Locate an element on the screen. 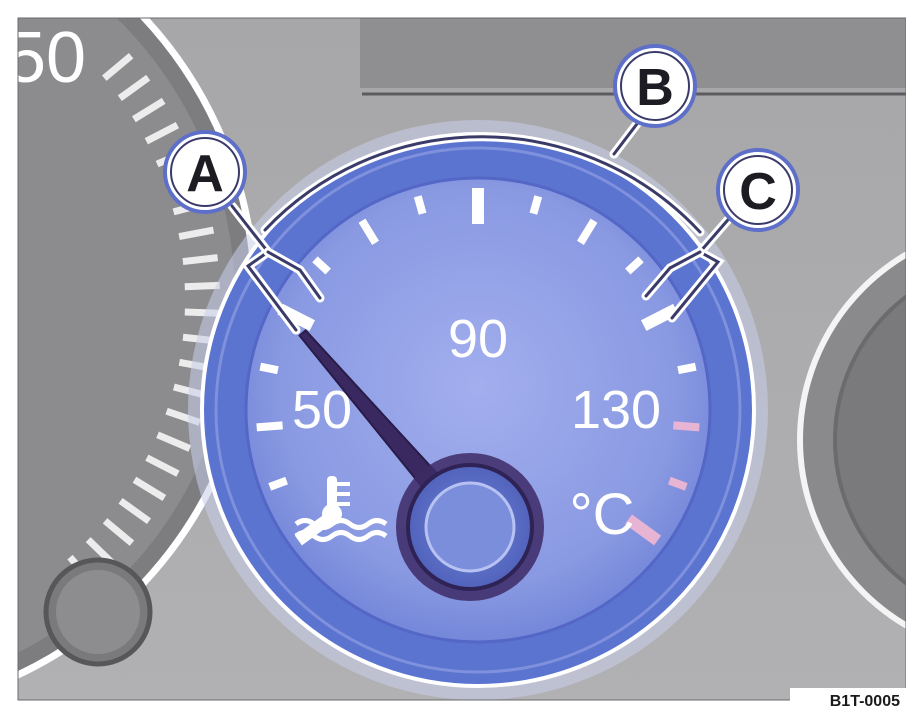 This screenshot has height=712, width=906. callout-c-label: C is located at coordinates (758, 192).